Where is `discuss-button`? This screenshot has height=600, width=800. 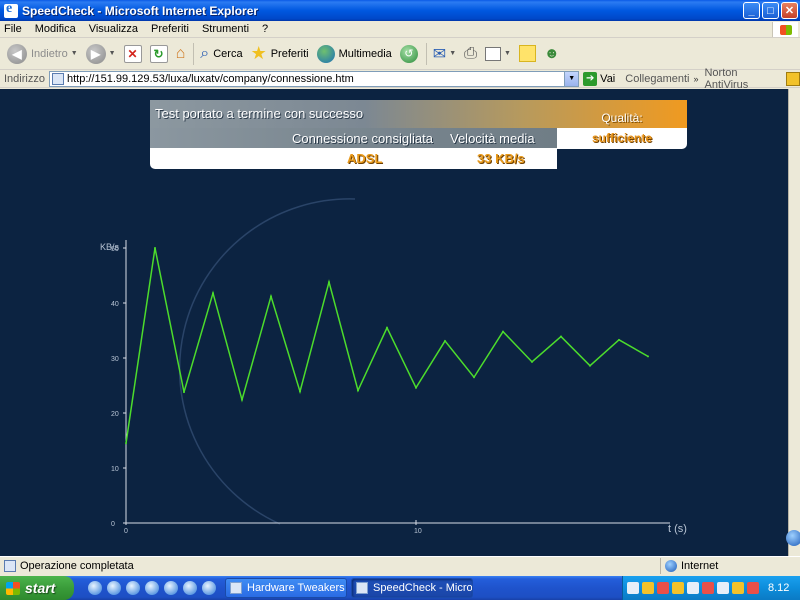
discuss-button is located at coordinates (527, 54).